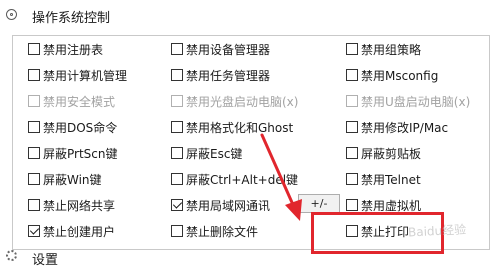 The height and width of the screenshot is (268, 500). Describe the element at coordinates (278, 171) in the screenshot. I see `arrow-line` at that location.